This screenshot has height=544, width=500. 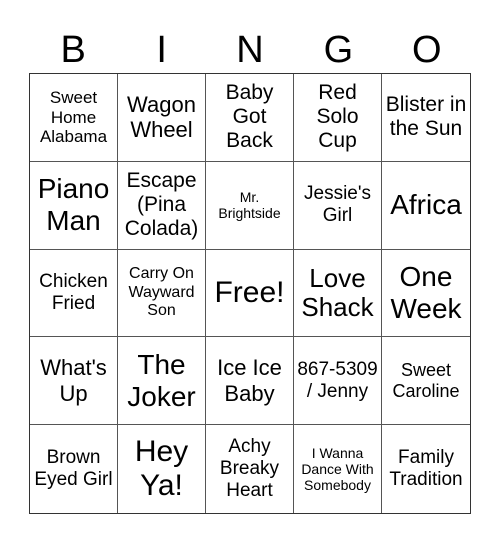 What do you see at coordinates (338, 381) in the screenshot?
I see `bingo-cell: 867-5309 / Jenny` at bounding box center [338, 381].